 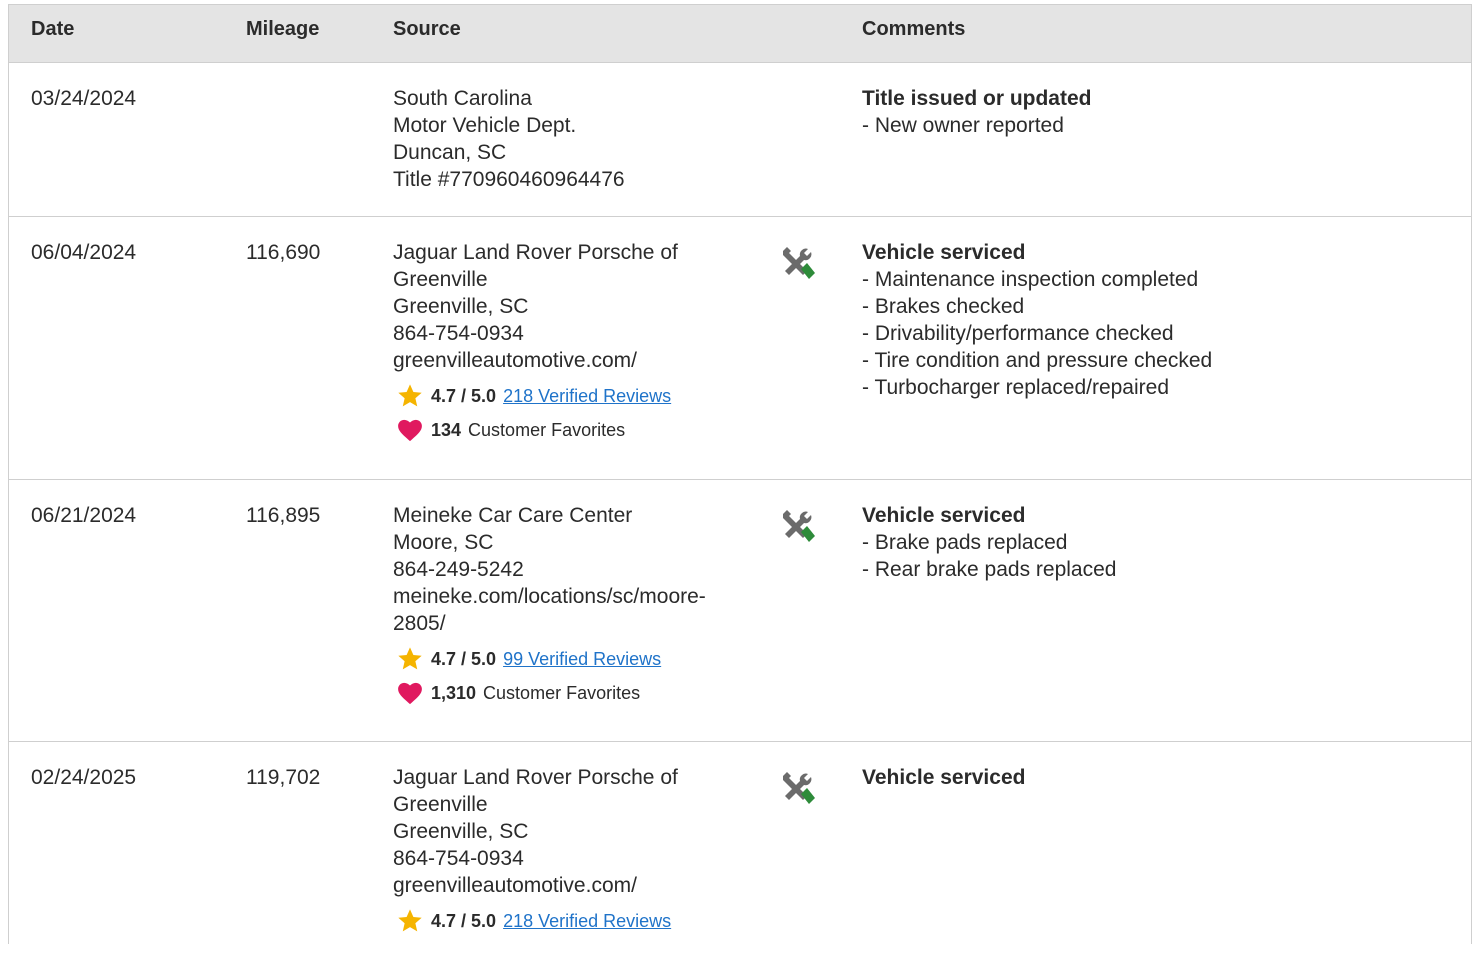 What do you see at coordinates (582, 659) in the screenshot?
I see `verified-reviews-link: 99 Verified Reviews` at bounding box center [582, 659].